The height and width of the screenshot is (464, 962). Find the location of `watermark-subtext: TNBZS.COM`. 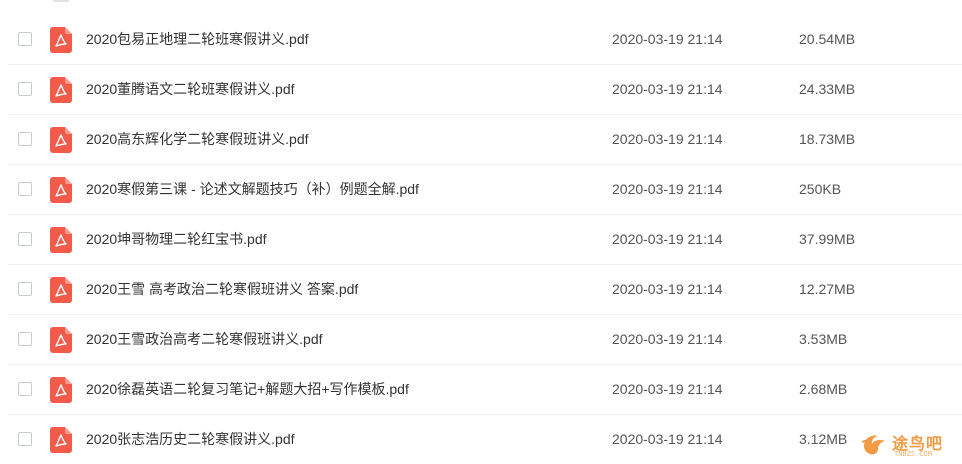

watermark-subtext: TNBZS.COM is located at coordinates (913, 454).